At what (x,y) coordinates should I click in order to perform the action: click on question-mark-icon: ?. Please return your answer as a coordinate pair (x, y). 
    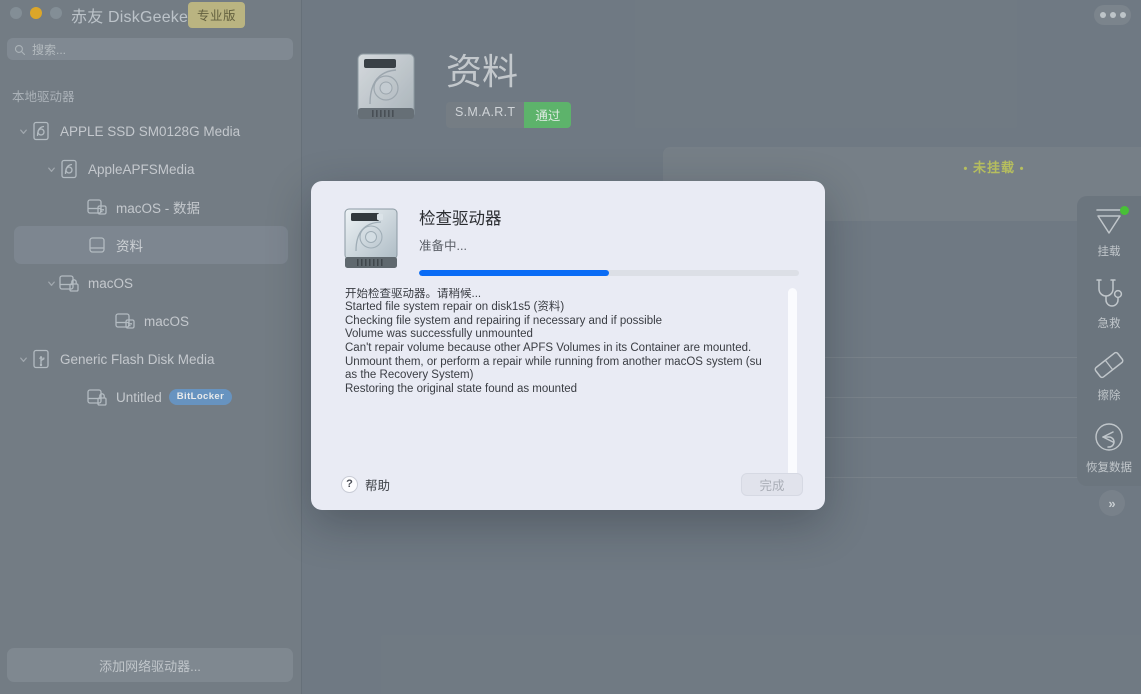
    Looking at the image, I should click on (349, 484).